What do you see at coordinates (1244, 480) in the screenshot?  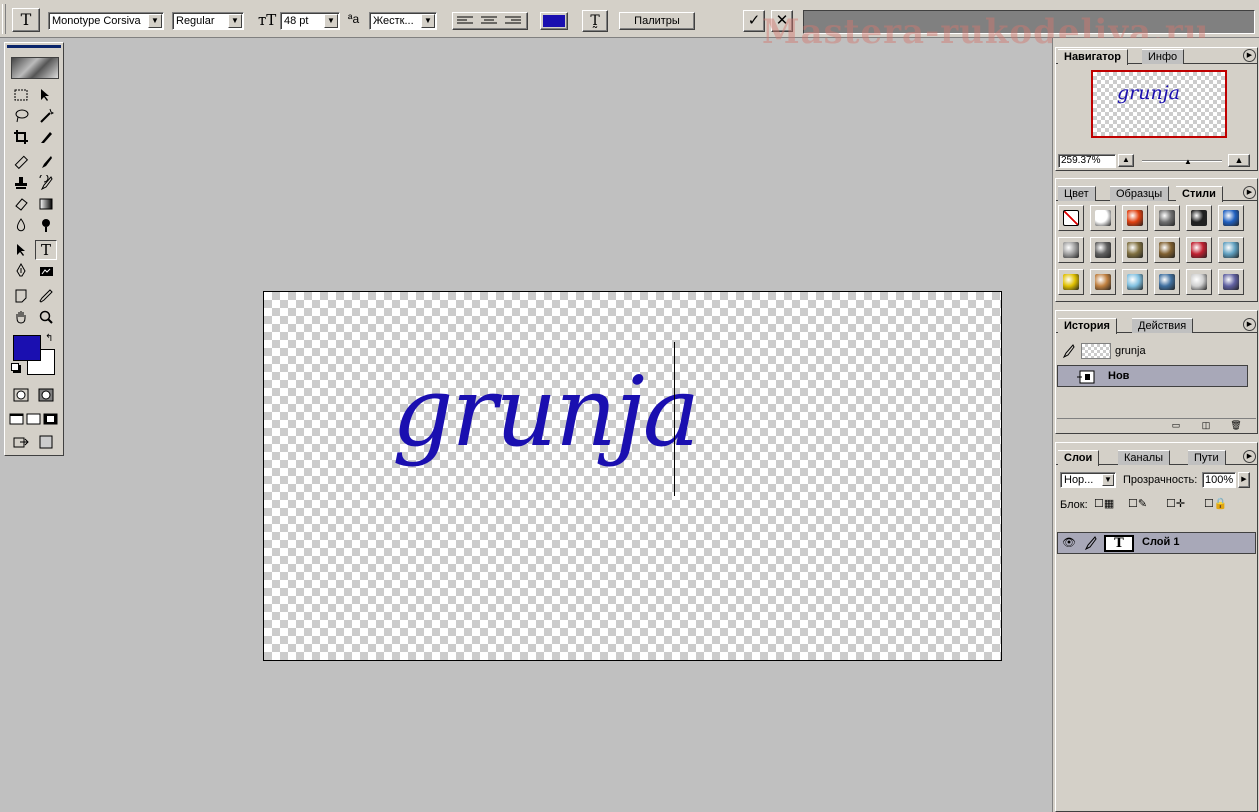 I see `opacity-arrow-icon: ▶` at bounding box center [1244, 480].